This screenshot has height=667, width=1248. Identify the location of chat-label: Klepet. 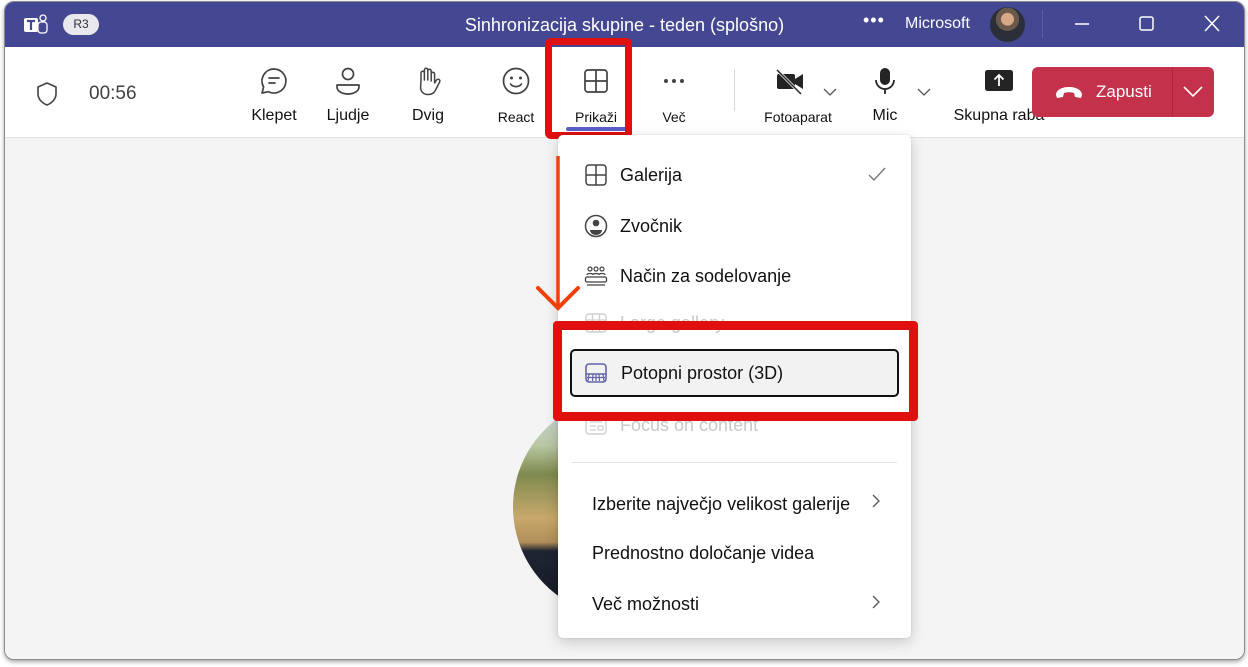
(274, 115).